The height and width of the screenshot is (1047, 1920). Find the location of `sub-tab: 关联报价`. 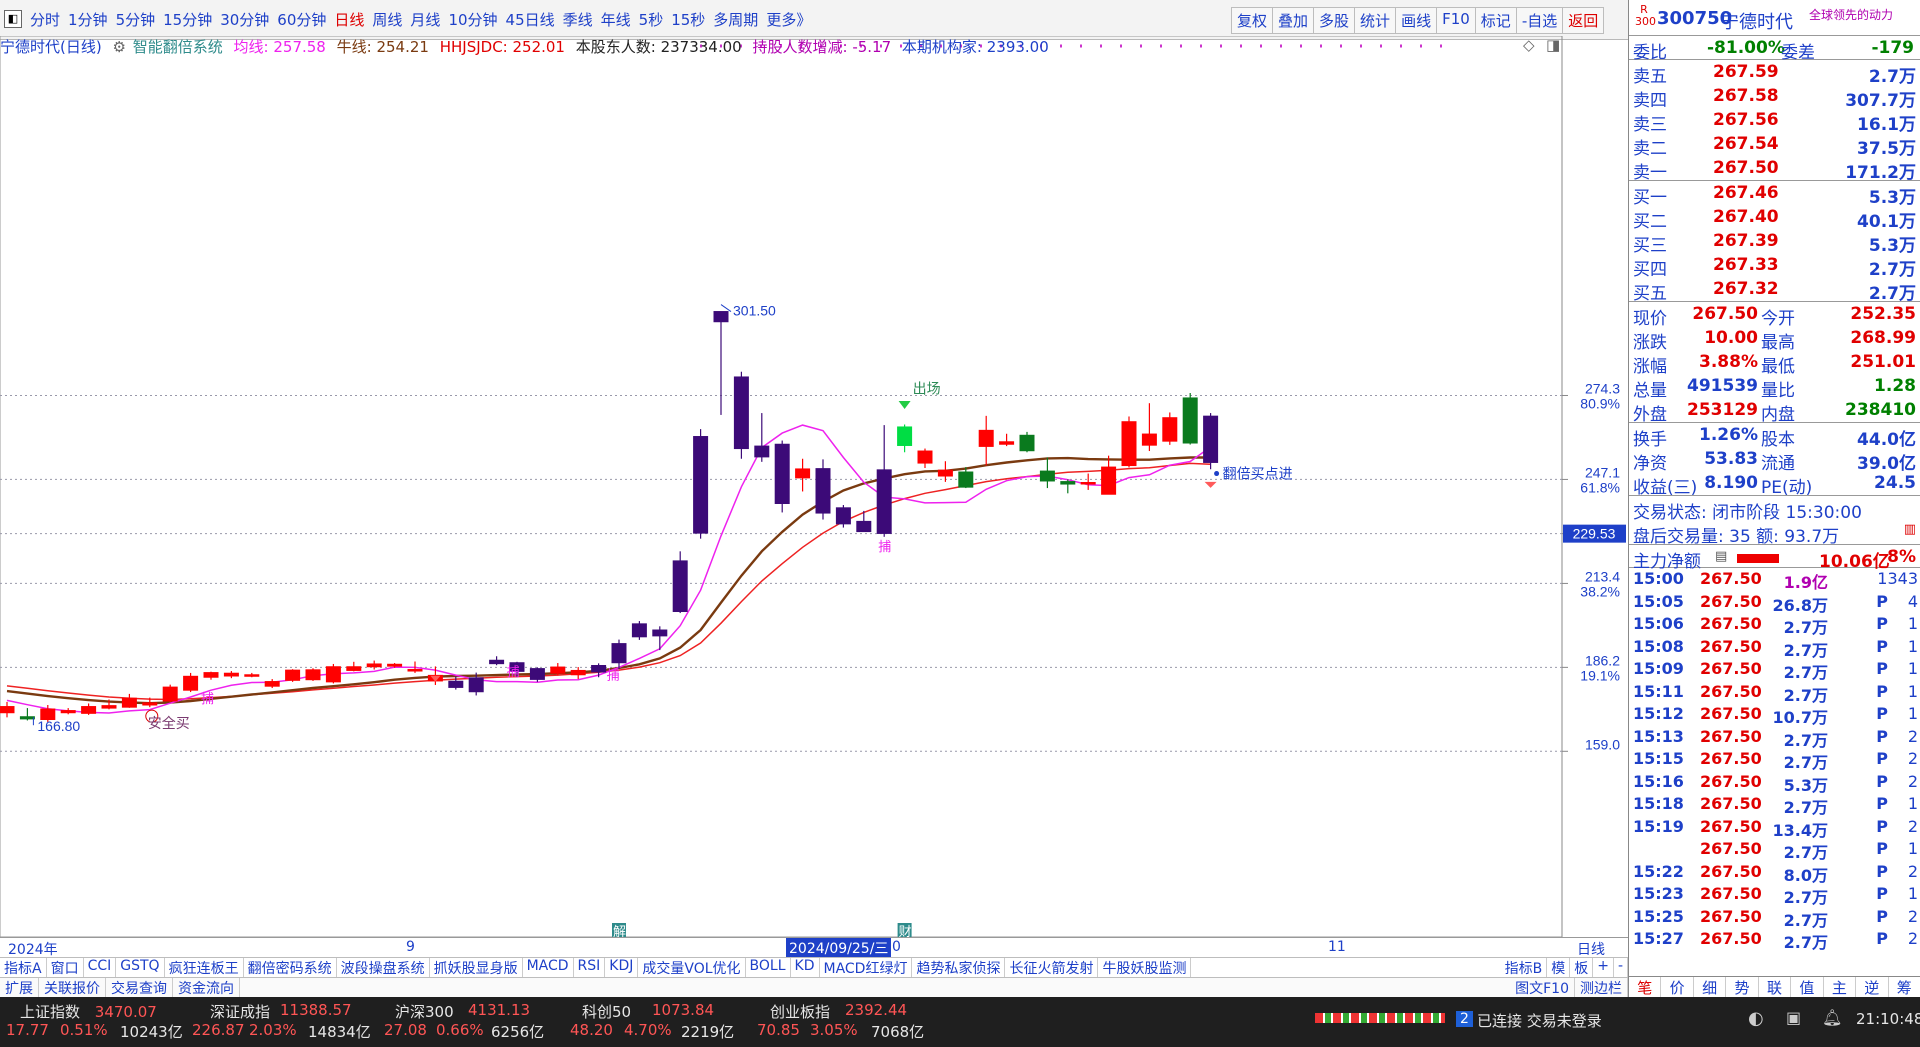

sub-tab: 关联报价 is located at coordinates (72, 987).